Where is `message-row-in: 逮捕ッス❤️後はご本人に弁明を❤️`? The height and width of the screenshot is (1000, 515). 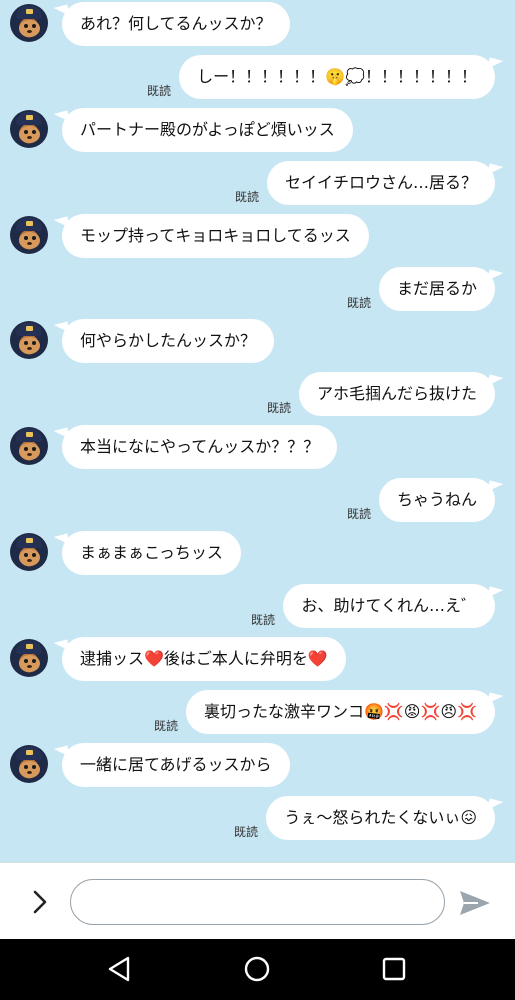 message-row-in: 逮捕ッス❤️後はご本人に弁明を❤️ is located at coordinates (257, 659).